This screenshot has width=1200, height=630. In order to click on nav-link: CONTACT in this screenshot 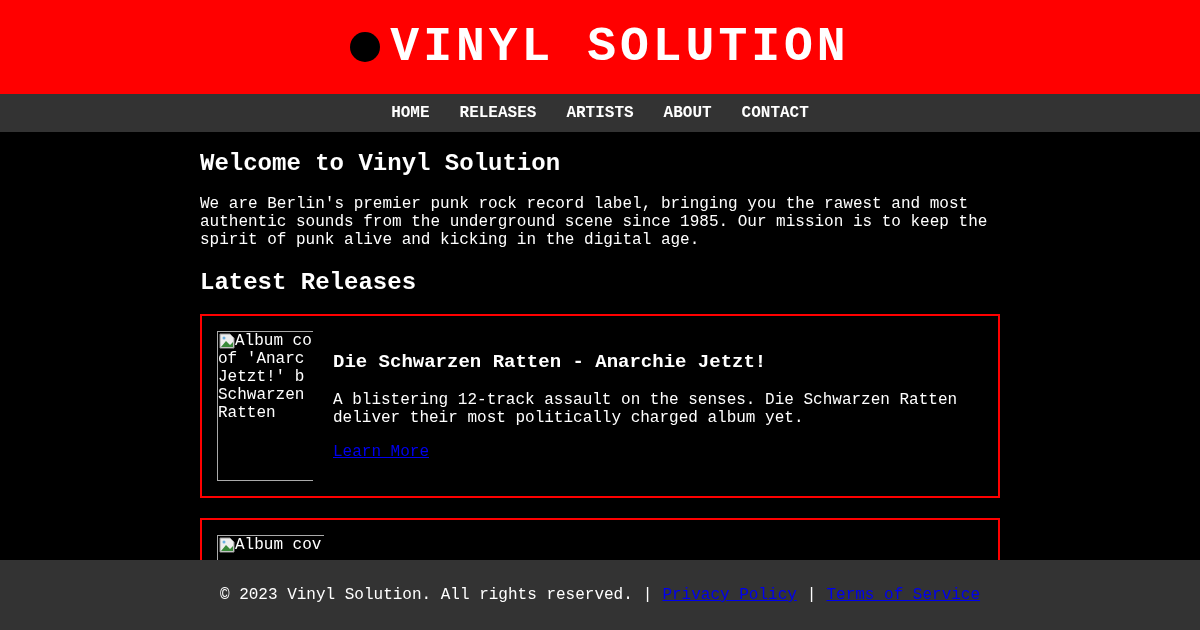, I will do `click(775, 113)`.